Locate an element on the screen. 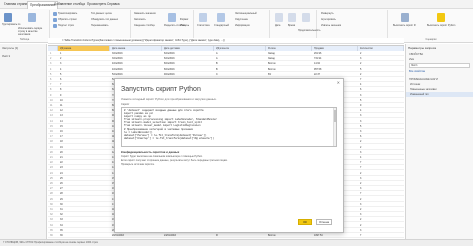 The height and width of the screenshot is (246, 473). date-button: Дата is located at coordinates (277, 25).